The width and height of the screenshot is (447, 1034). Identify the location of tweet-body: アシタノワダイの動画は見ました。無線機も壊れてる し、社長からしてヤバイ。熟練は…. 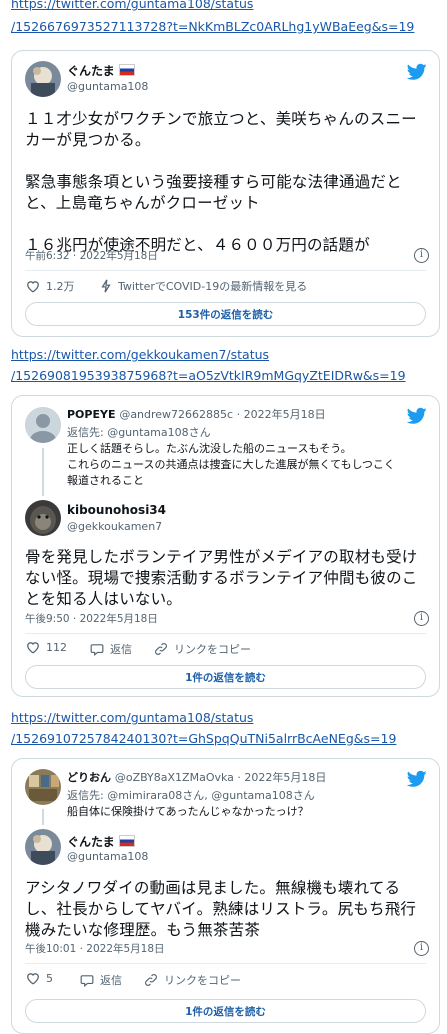
(221, 909).